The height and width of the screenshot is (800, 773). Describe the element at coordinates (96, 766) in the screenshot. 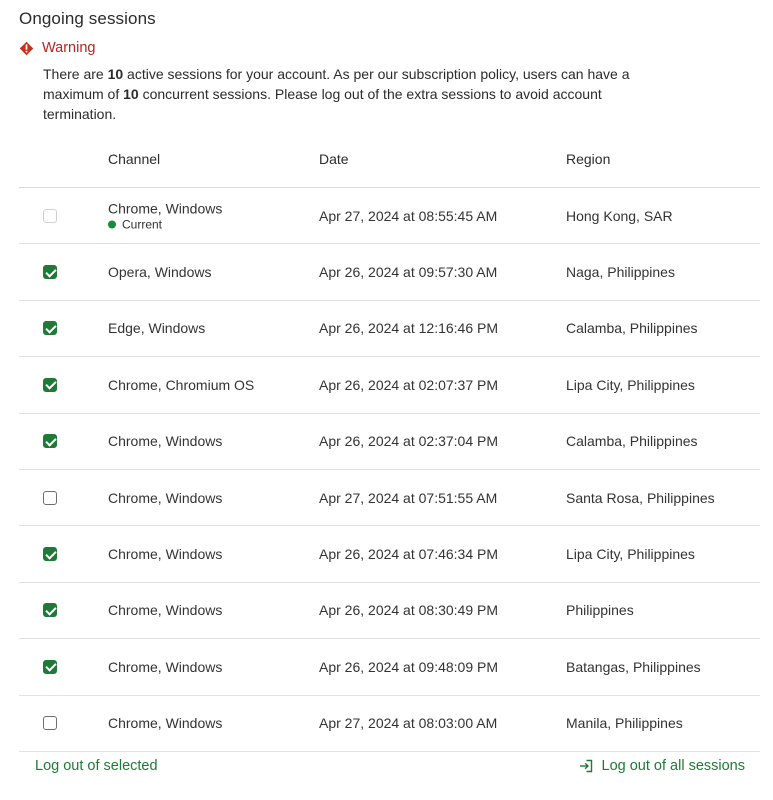

I see `logout-selected-button: Log out of selected` at that location.